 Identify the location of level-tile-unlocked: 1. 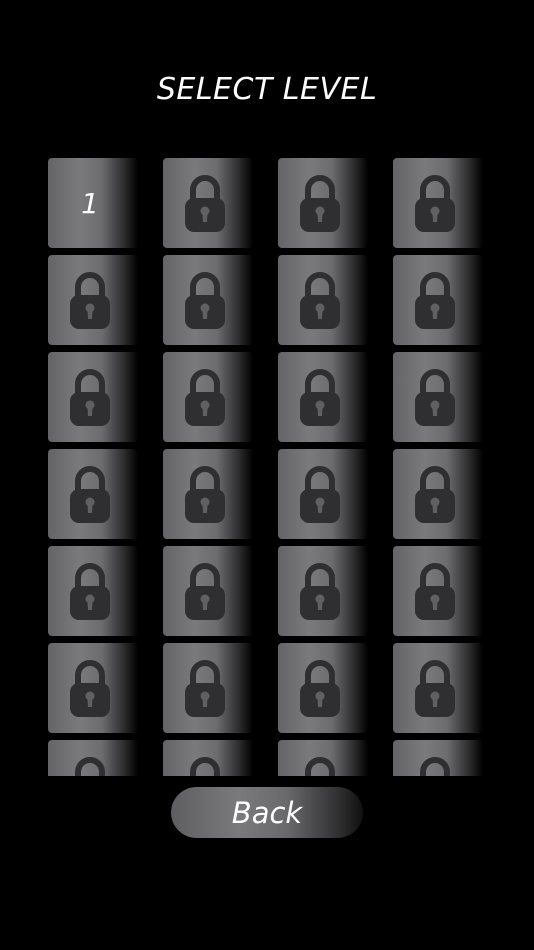
(93, 203).